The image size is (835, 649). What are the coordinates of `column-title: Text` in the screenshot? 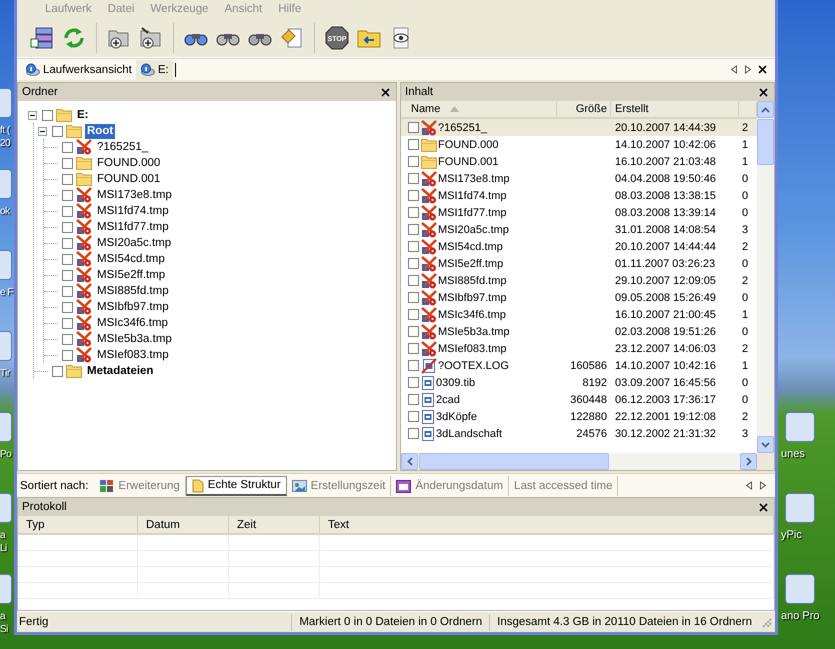 It's located at (547, 524).